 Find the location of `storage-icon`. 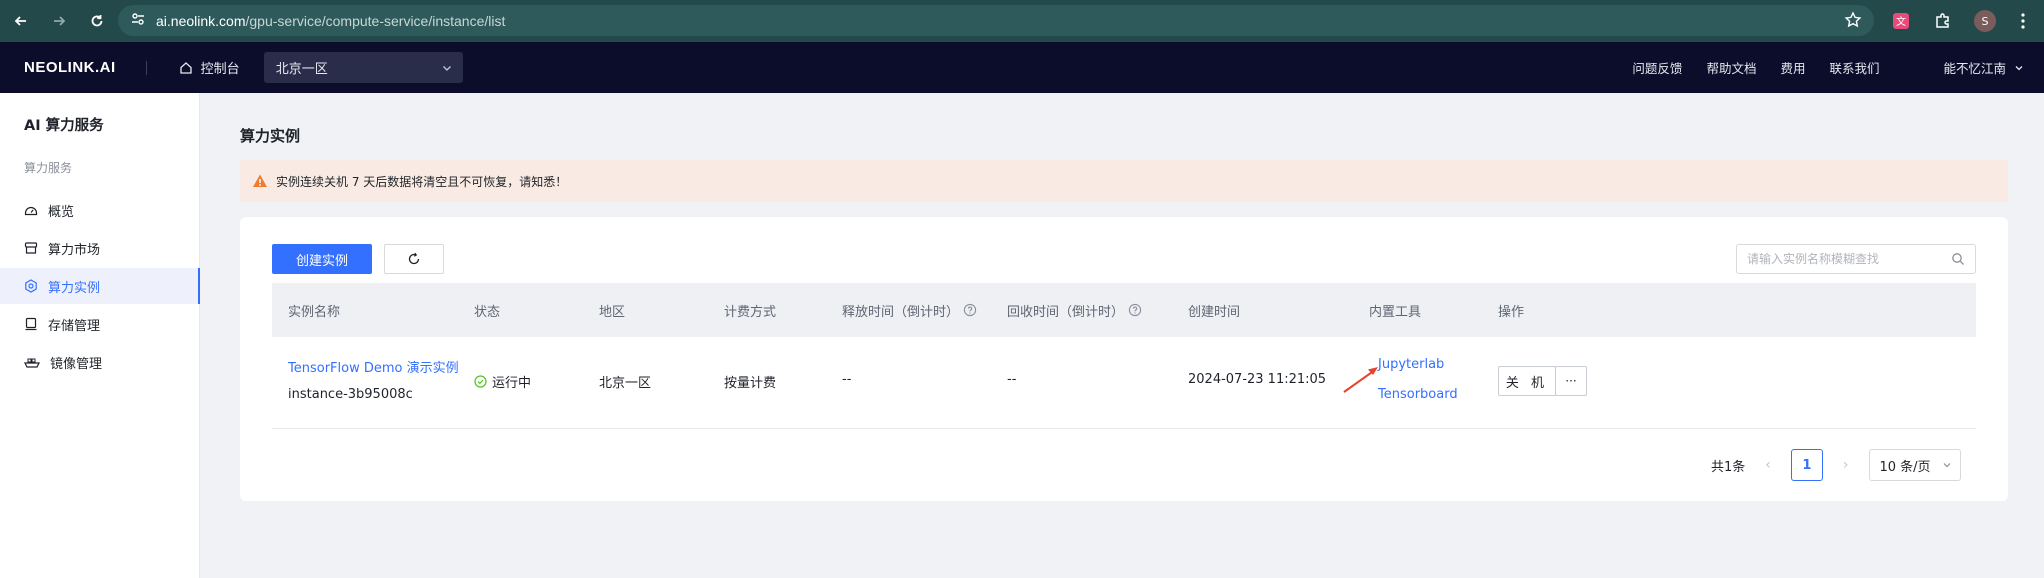

storage-icon is located at coordinates (31, 324).